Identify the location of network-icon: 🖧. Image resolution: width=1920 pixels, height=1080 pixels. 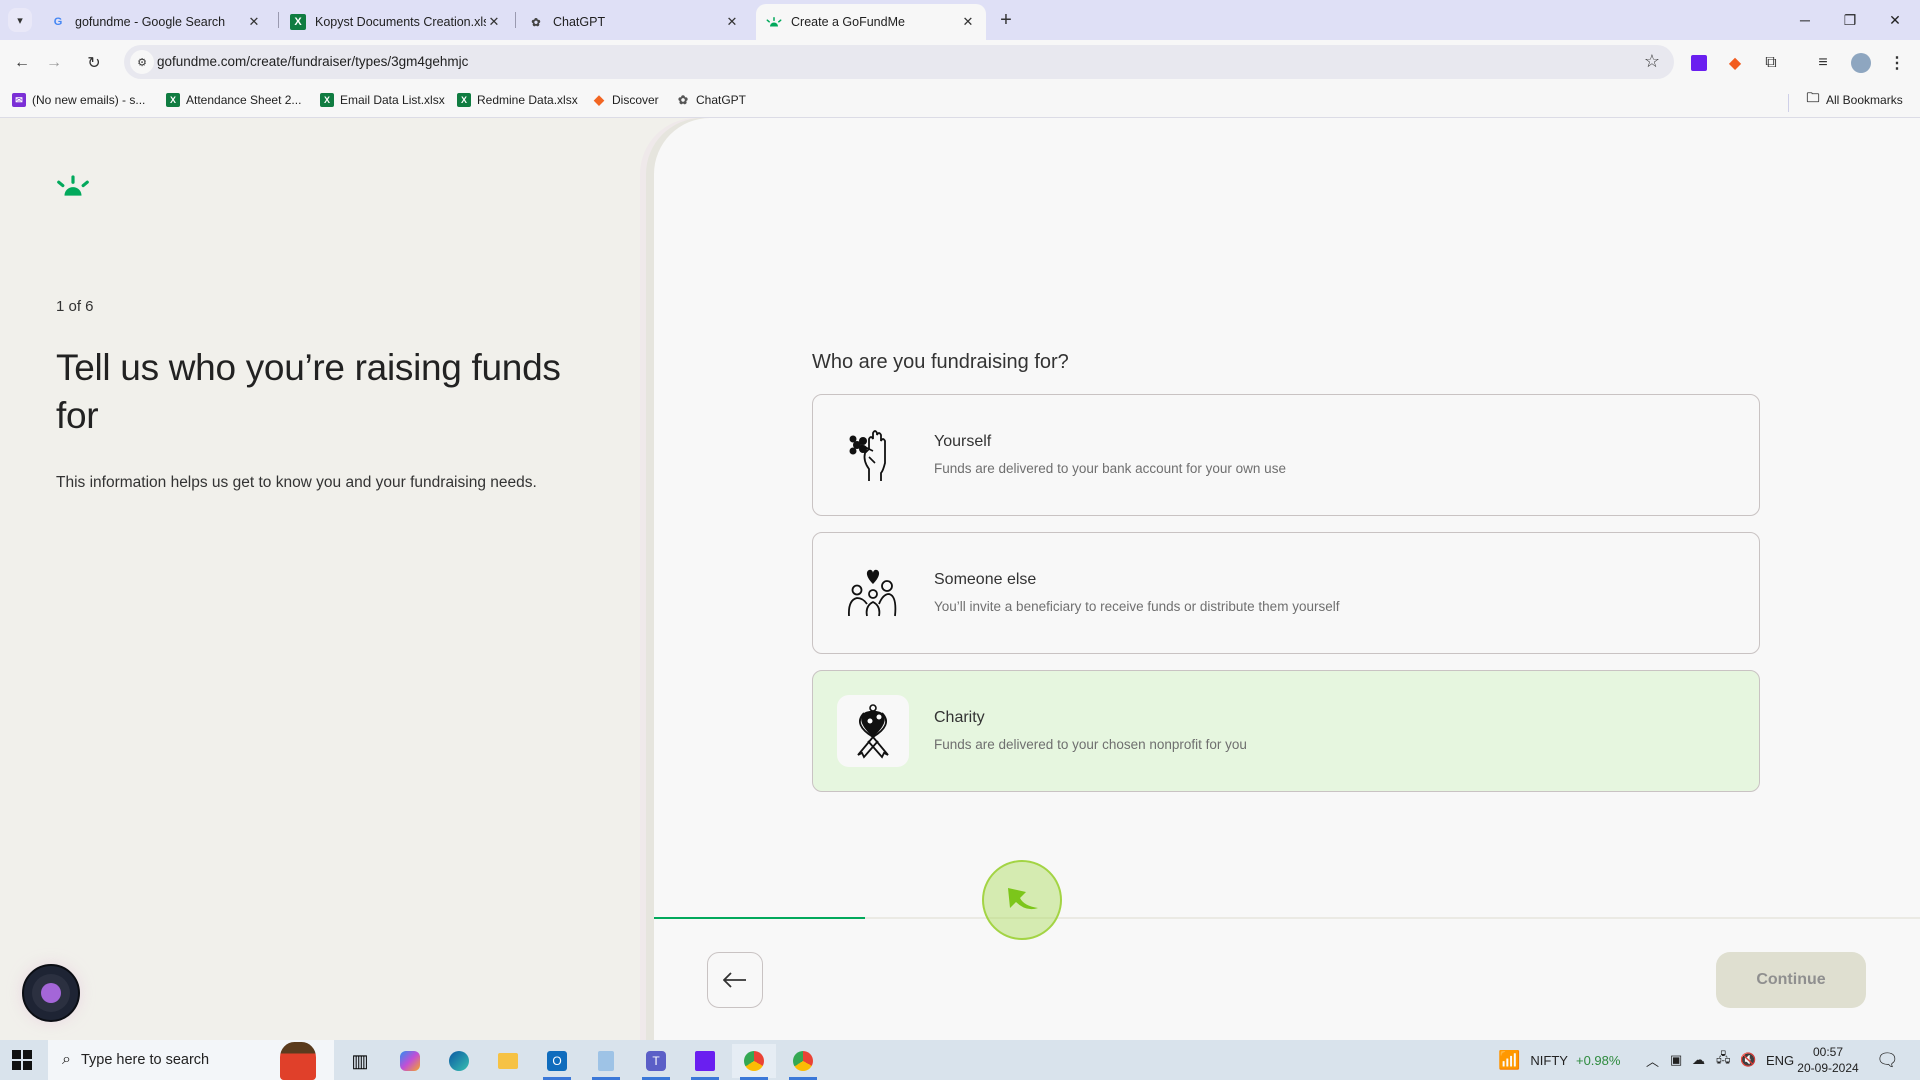
(1723, 1060).